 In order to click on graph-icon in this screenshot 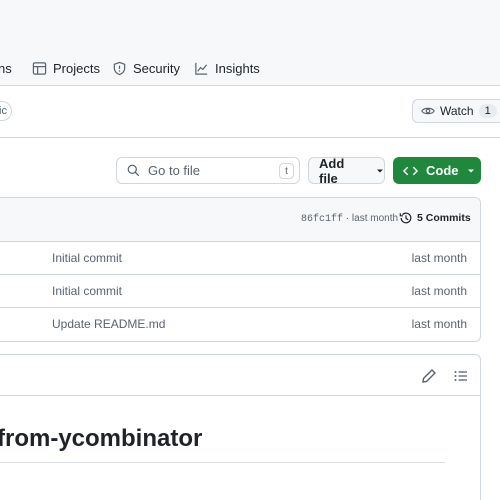, I will do `click(201, 68)`.